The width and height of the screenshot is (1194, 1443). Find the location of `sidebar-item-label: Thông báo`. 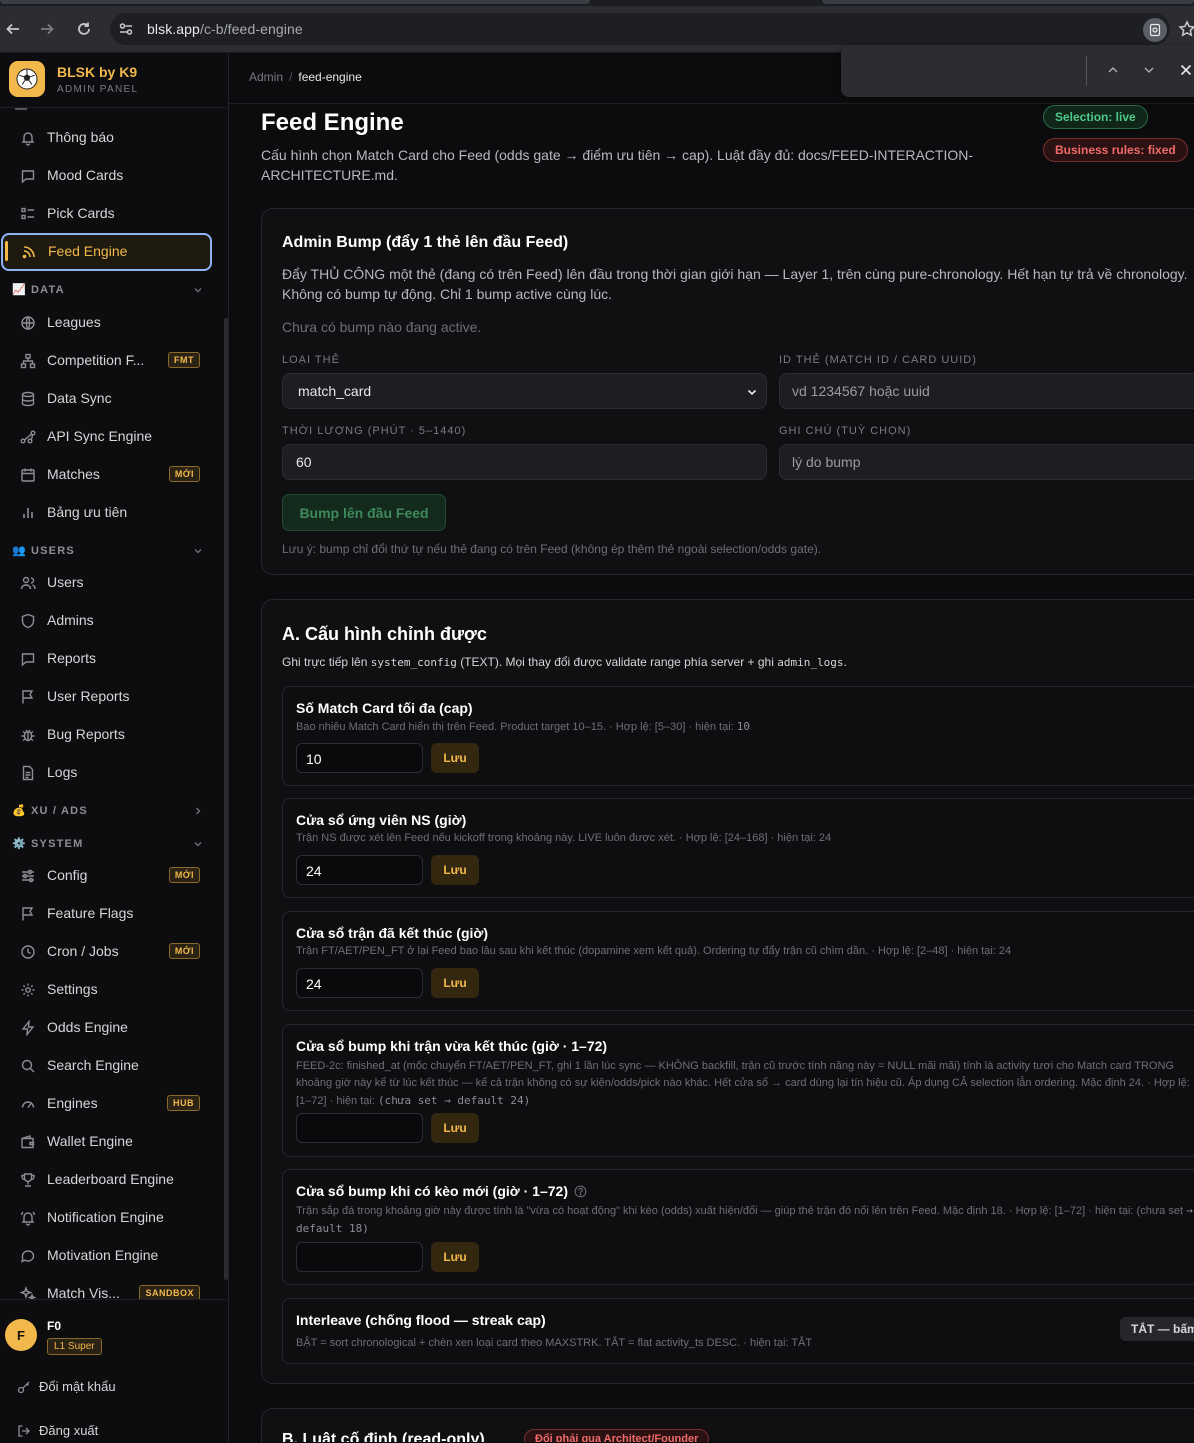

sidebar-item-label: Thông báo is located at coordinates (80, 137).